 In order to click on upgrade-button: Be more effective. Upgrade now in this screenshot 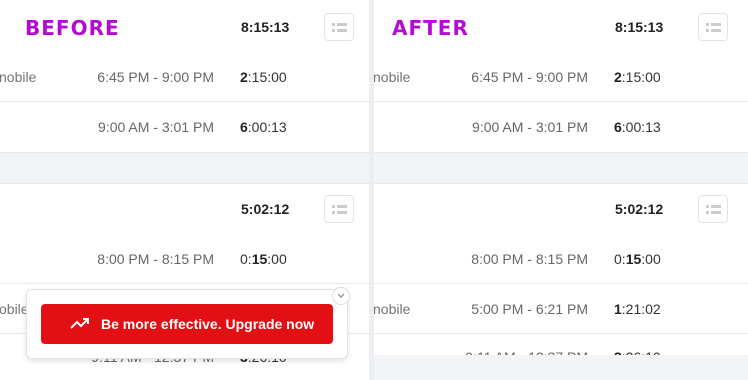, I will do `click(187, 324)`.